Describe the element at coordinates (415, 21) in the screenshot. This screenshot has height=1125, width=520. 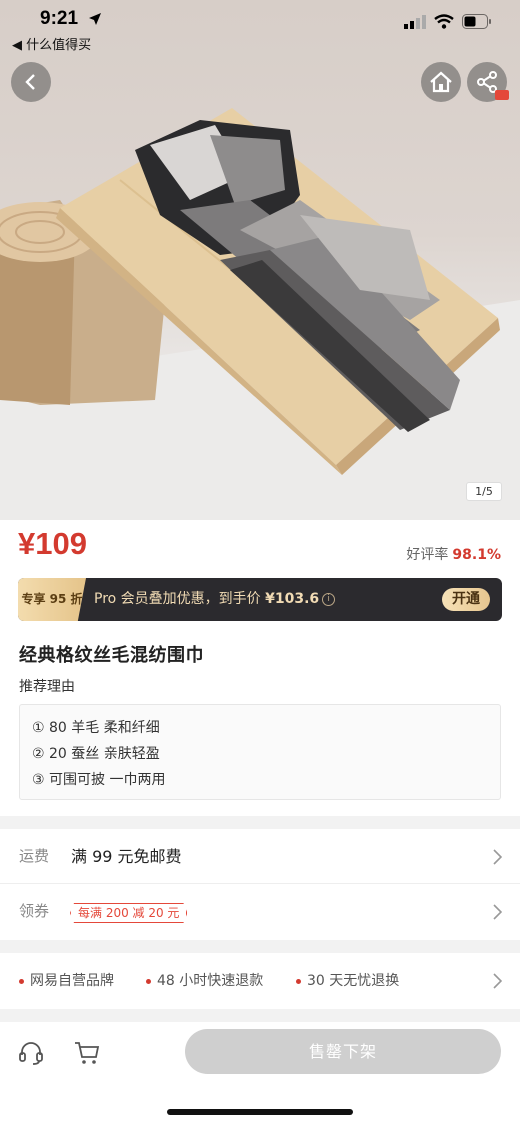
I see `signal-icon` at that location.